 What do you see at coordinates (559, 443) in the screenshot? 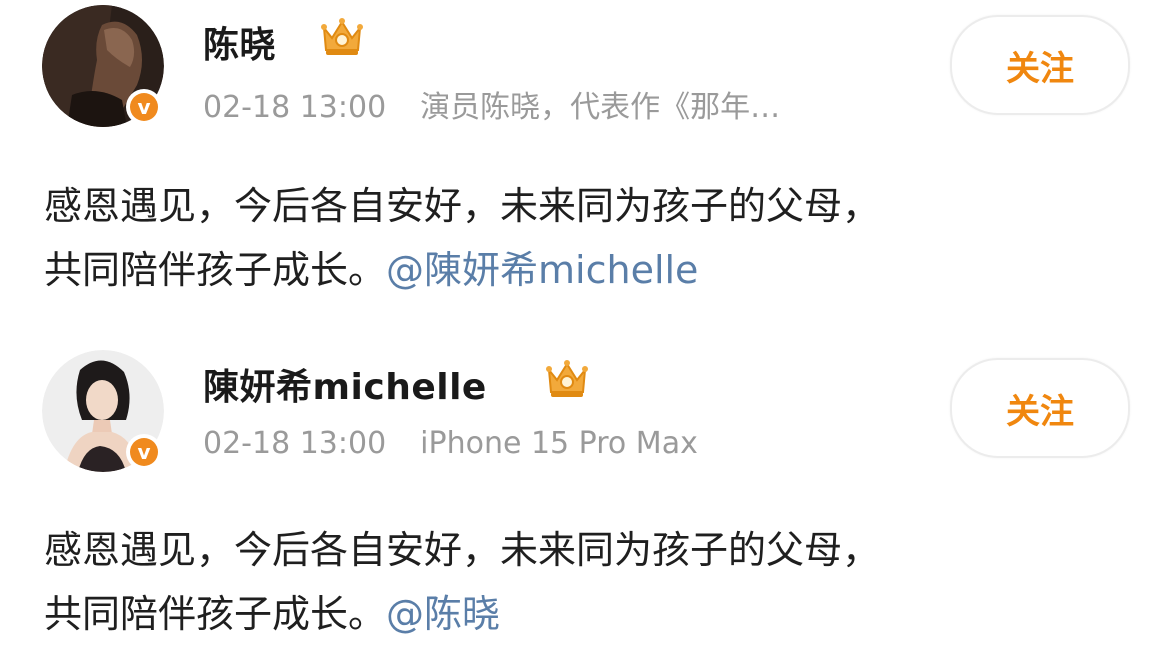
I see `post-source: iPhone 15 Pro Max` at bounding box center [559, 443].